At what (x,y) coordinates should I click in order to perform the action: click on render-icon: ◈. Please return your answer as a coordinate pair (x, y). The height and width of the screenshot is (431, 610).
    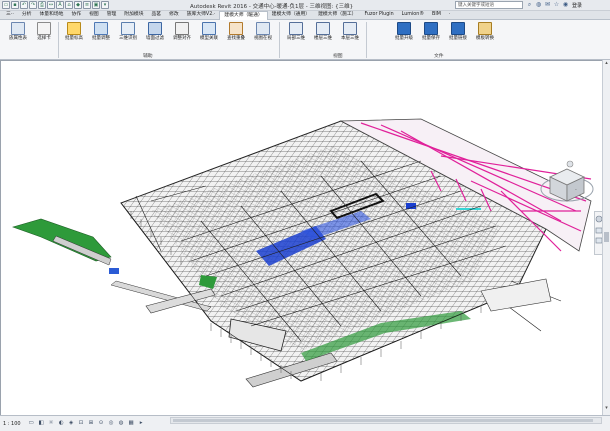
    Looking at the image, I should click on (71, 423).